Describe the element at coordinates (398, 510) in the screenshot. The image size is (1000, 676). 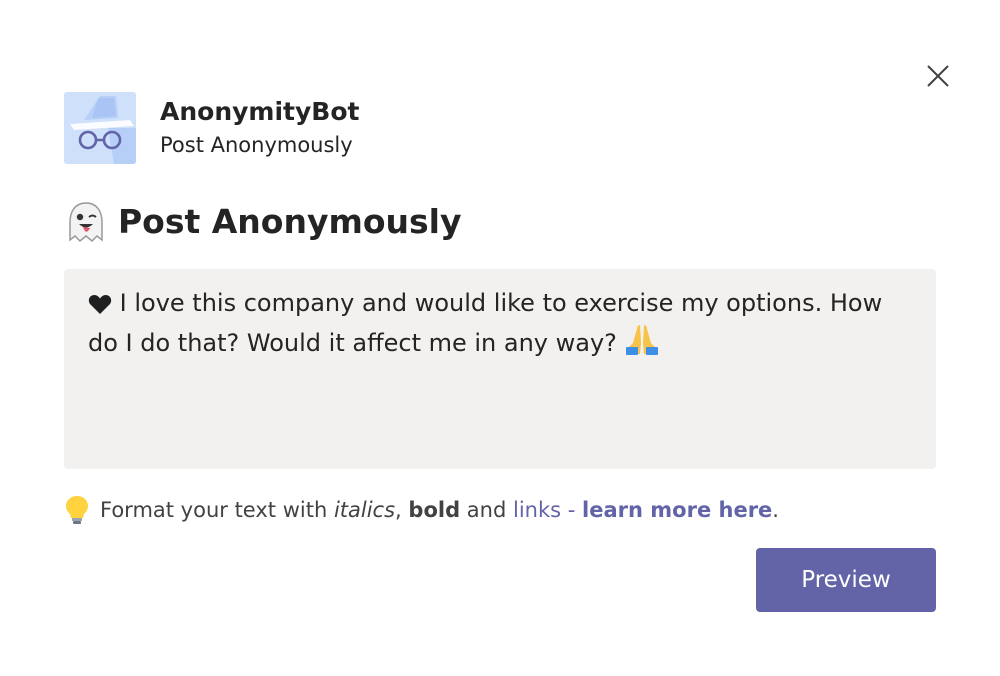
I see `hint-comma: ,` at that location.